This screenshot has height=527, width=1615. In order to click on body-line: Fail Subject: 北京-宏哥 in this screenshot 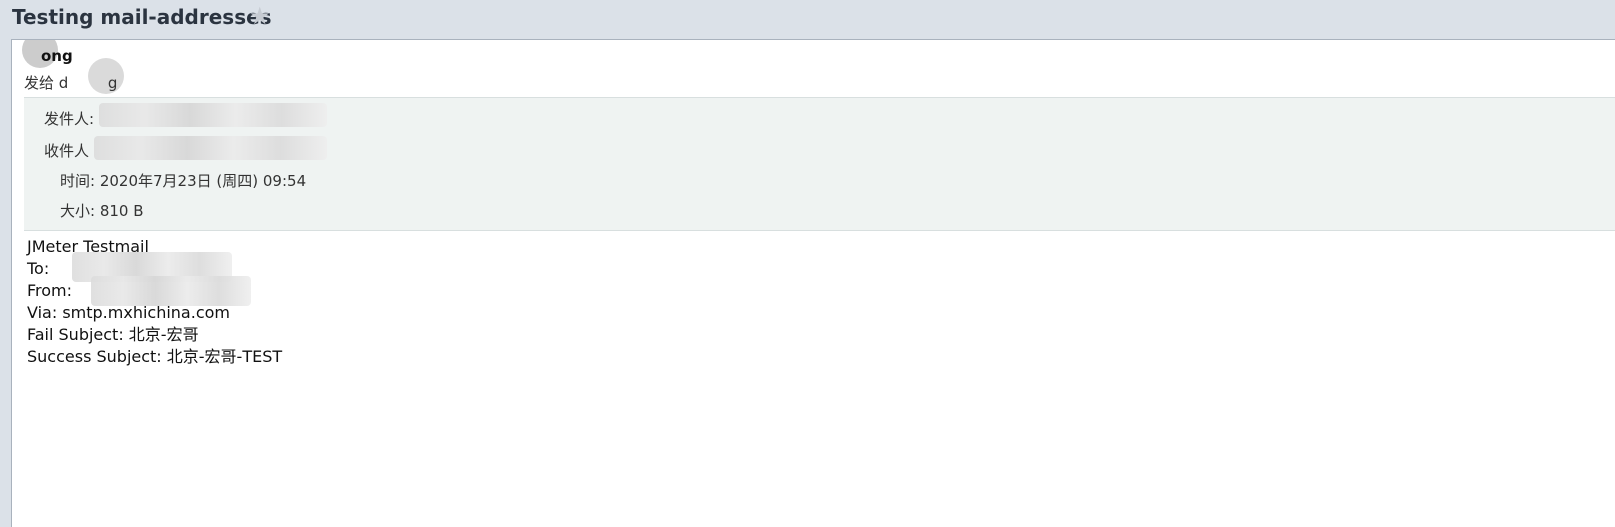, I will do `click(113, 334)`.